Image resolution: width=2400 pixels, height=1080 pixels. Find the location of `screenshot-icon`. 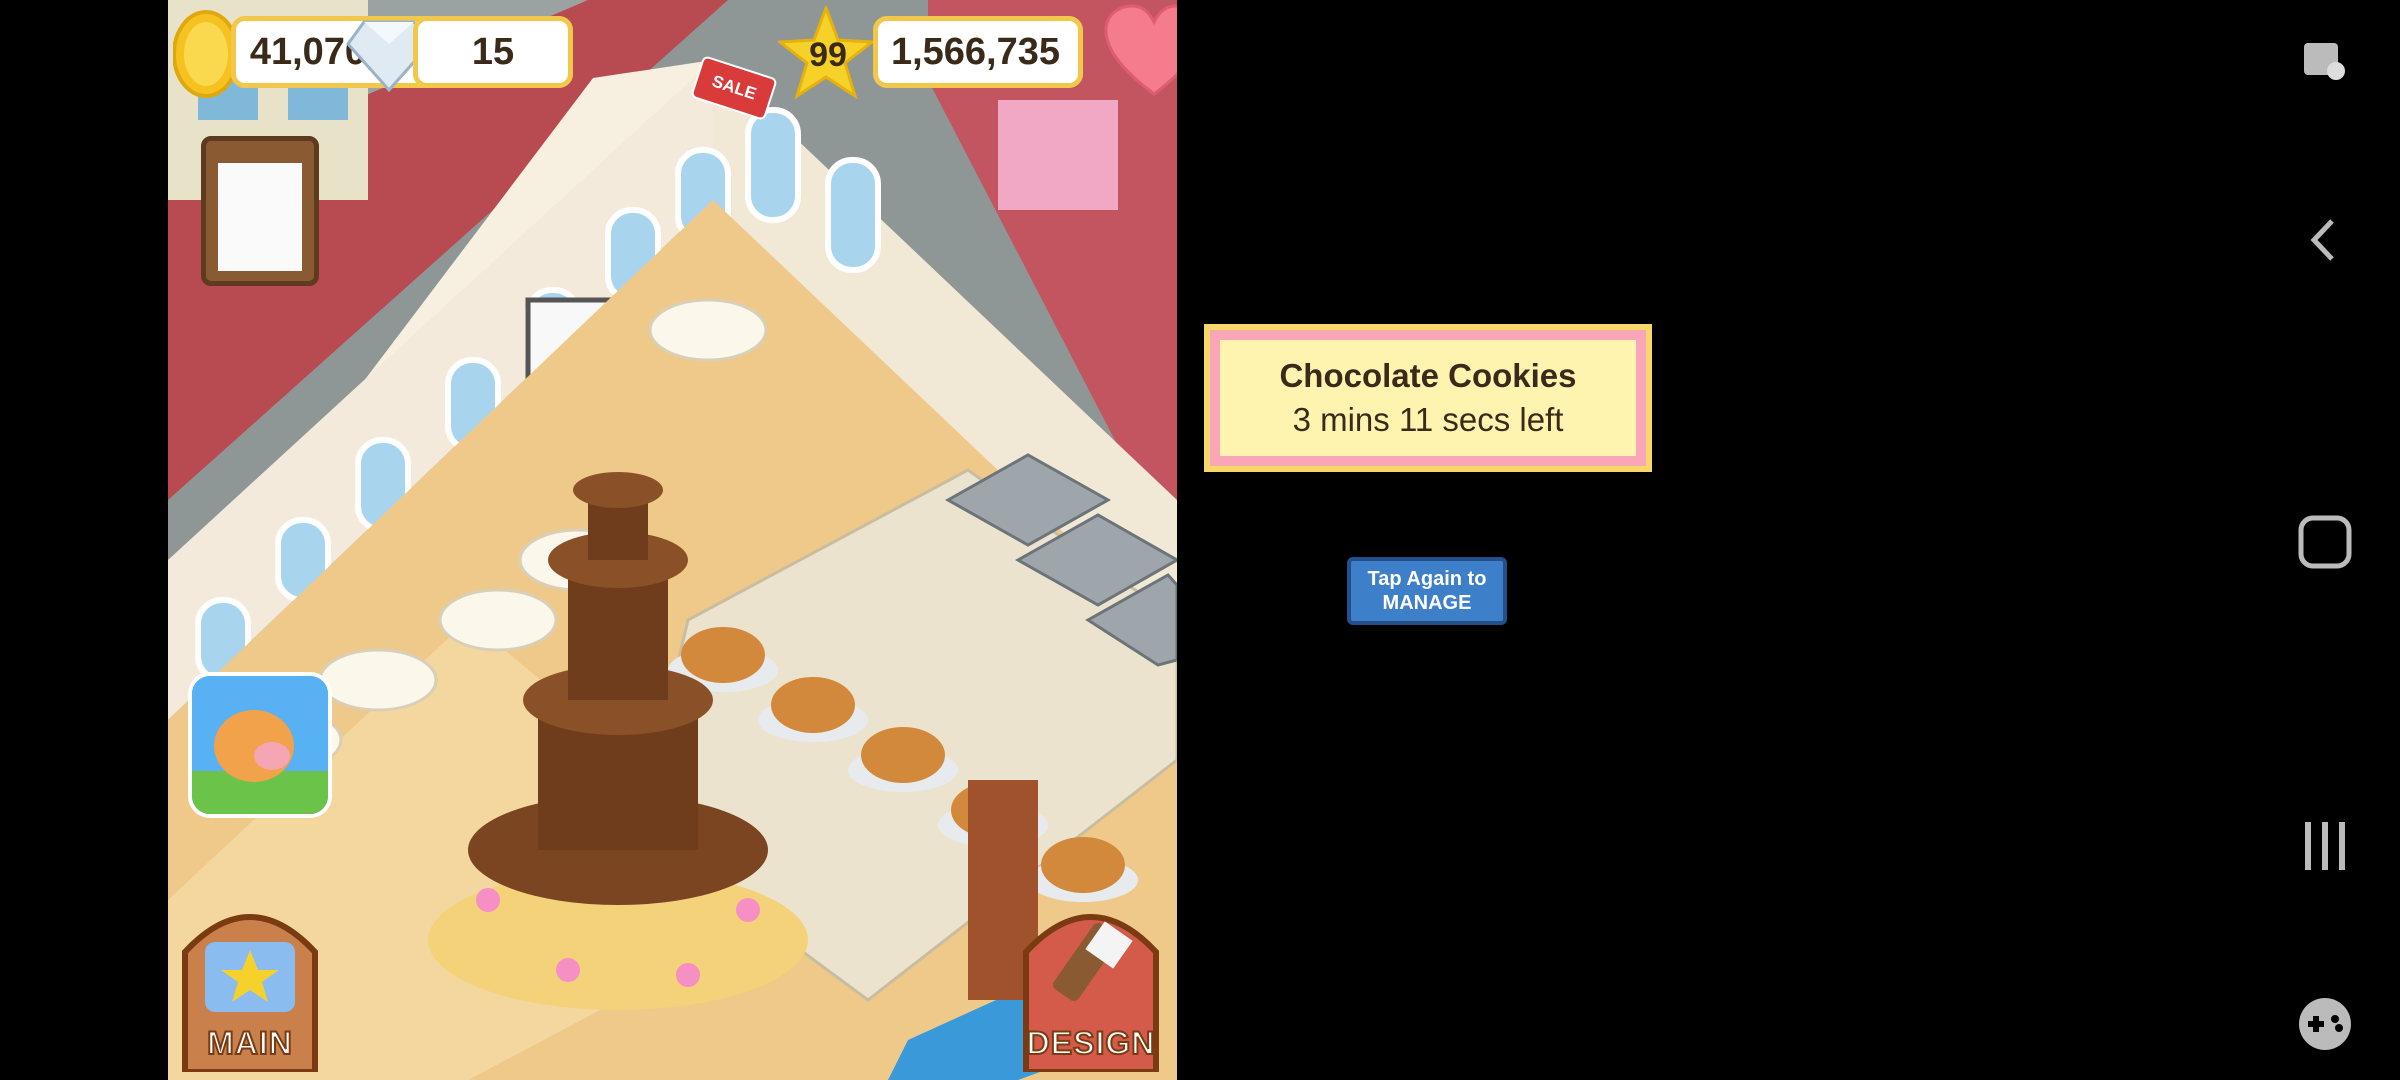

screenshot-icon is located at coordinates (2324, 61).